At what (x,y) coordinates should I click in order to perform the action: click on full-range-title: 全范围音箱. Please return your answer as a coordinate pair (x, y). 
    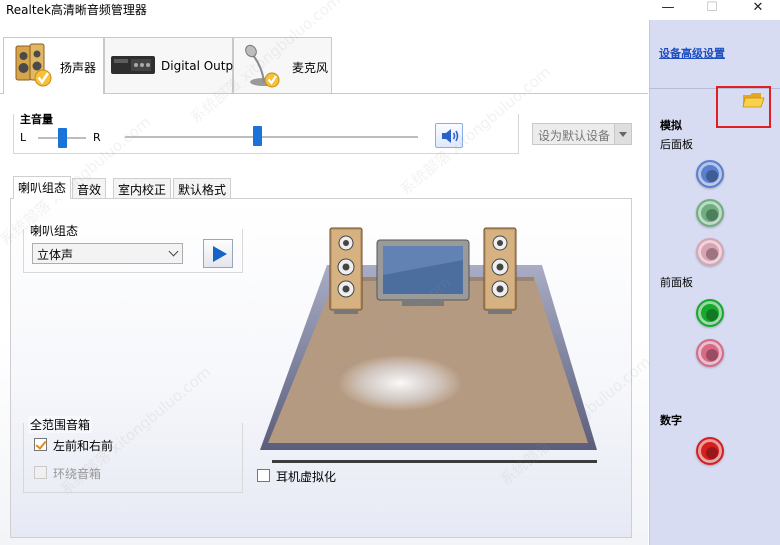
    Looking at the image, I should click on (60, 424).